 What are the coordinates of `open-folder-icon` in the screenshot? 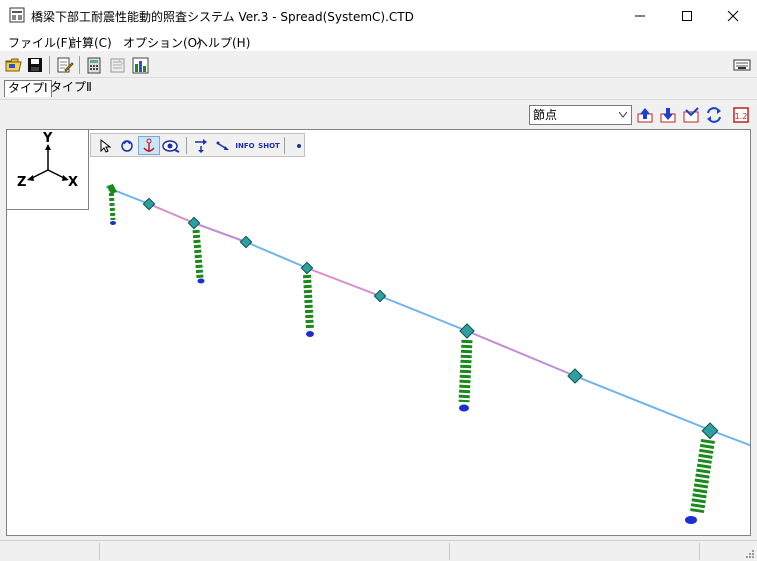 It's located at (13, 65).